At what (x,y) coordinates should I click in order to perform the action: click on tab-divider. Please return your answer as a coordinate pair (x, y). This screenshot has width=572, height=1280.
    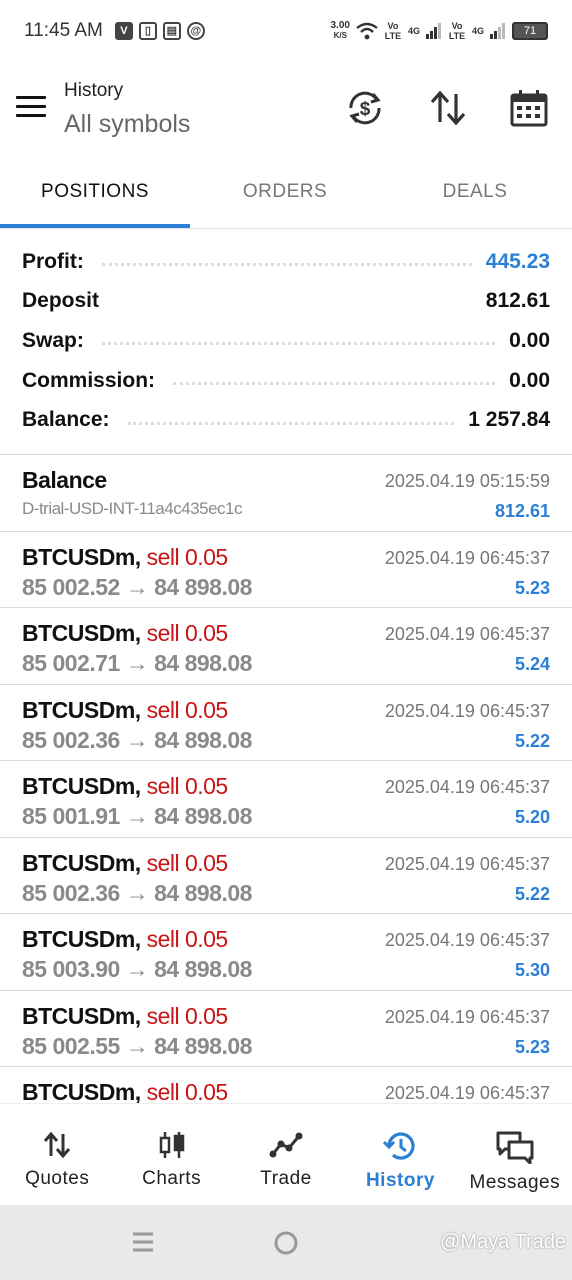
    Looking at the image, I should click on (286, 228).